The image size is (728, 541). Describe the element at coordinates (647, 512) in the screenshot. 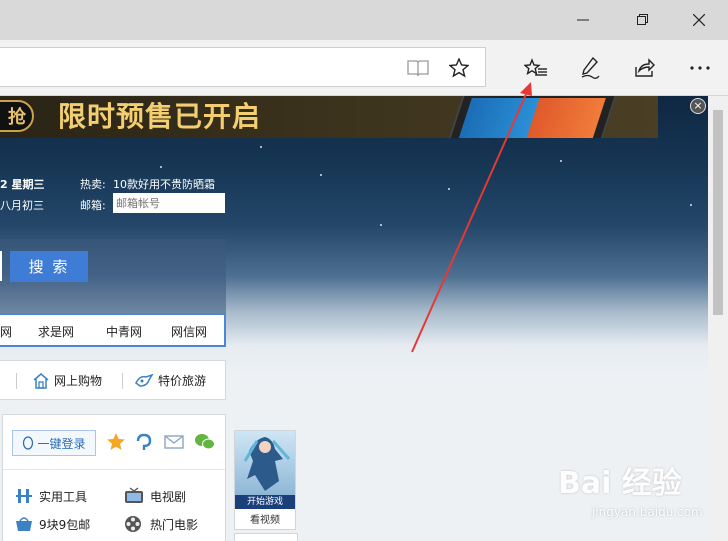

I see `watermark-url: jingyan.baidu.com` at that location.